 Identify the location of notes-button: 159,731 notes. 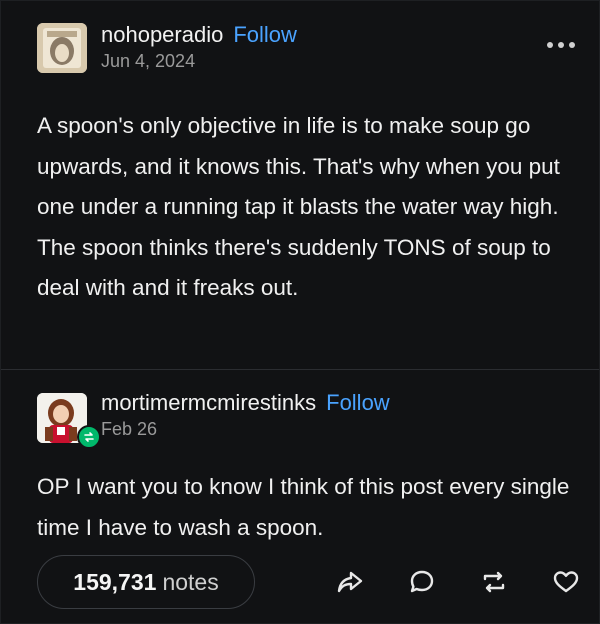
(146, 582).